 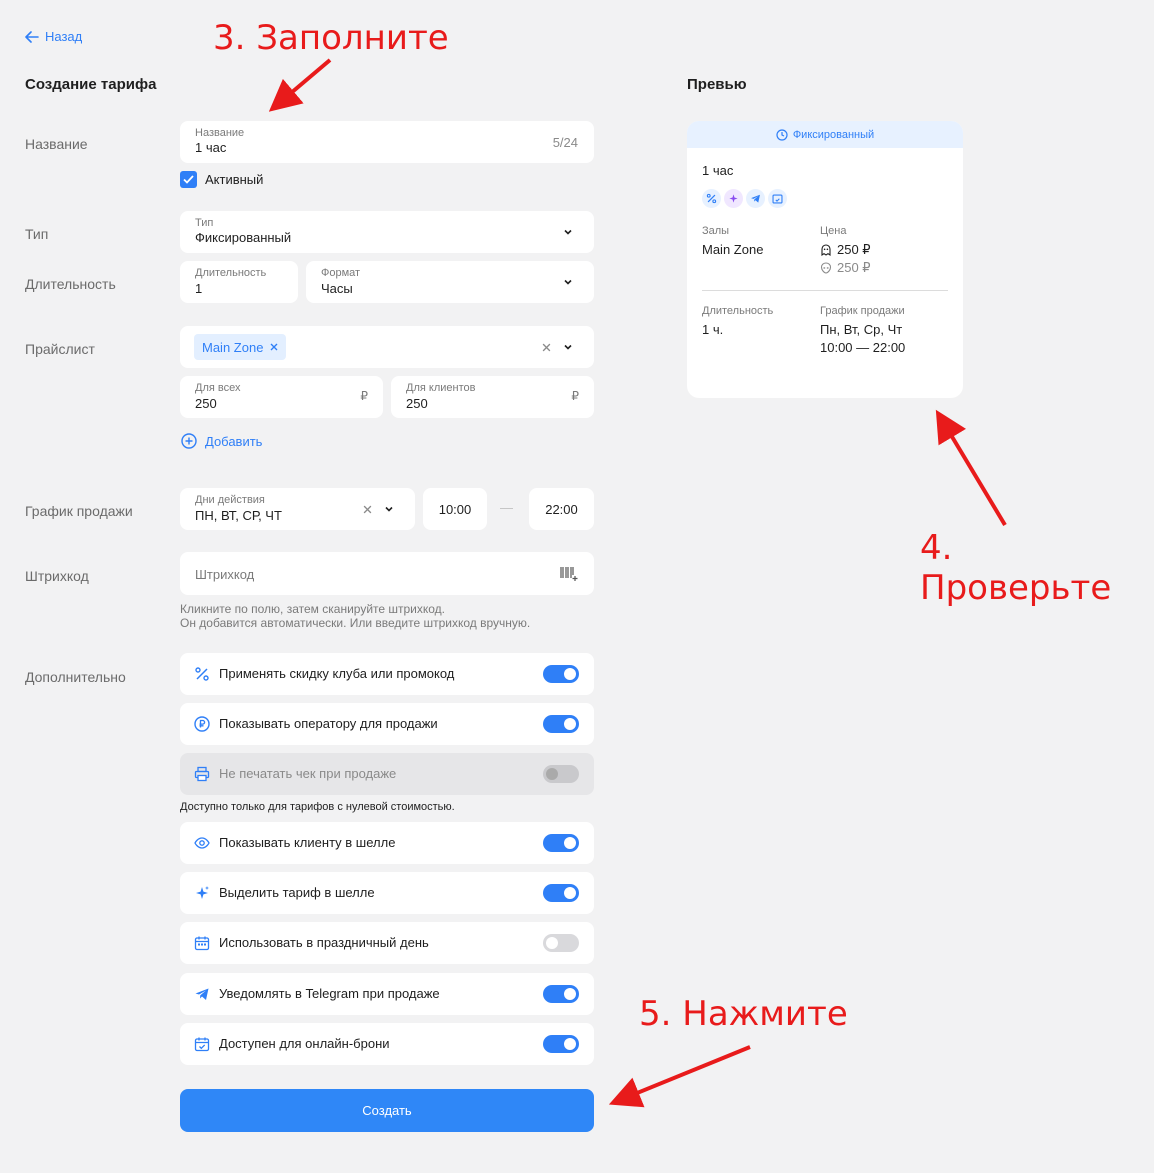 I want to click on close-icon, so click(x=274, y=347).